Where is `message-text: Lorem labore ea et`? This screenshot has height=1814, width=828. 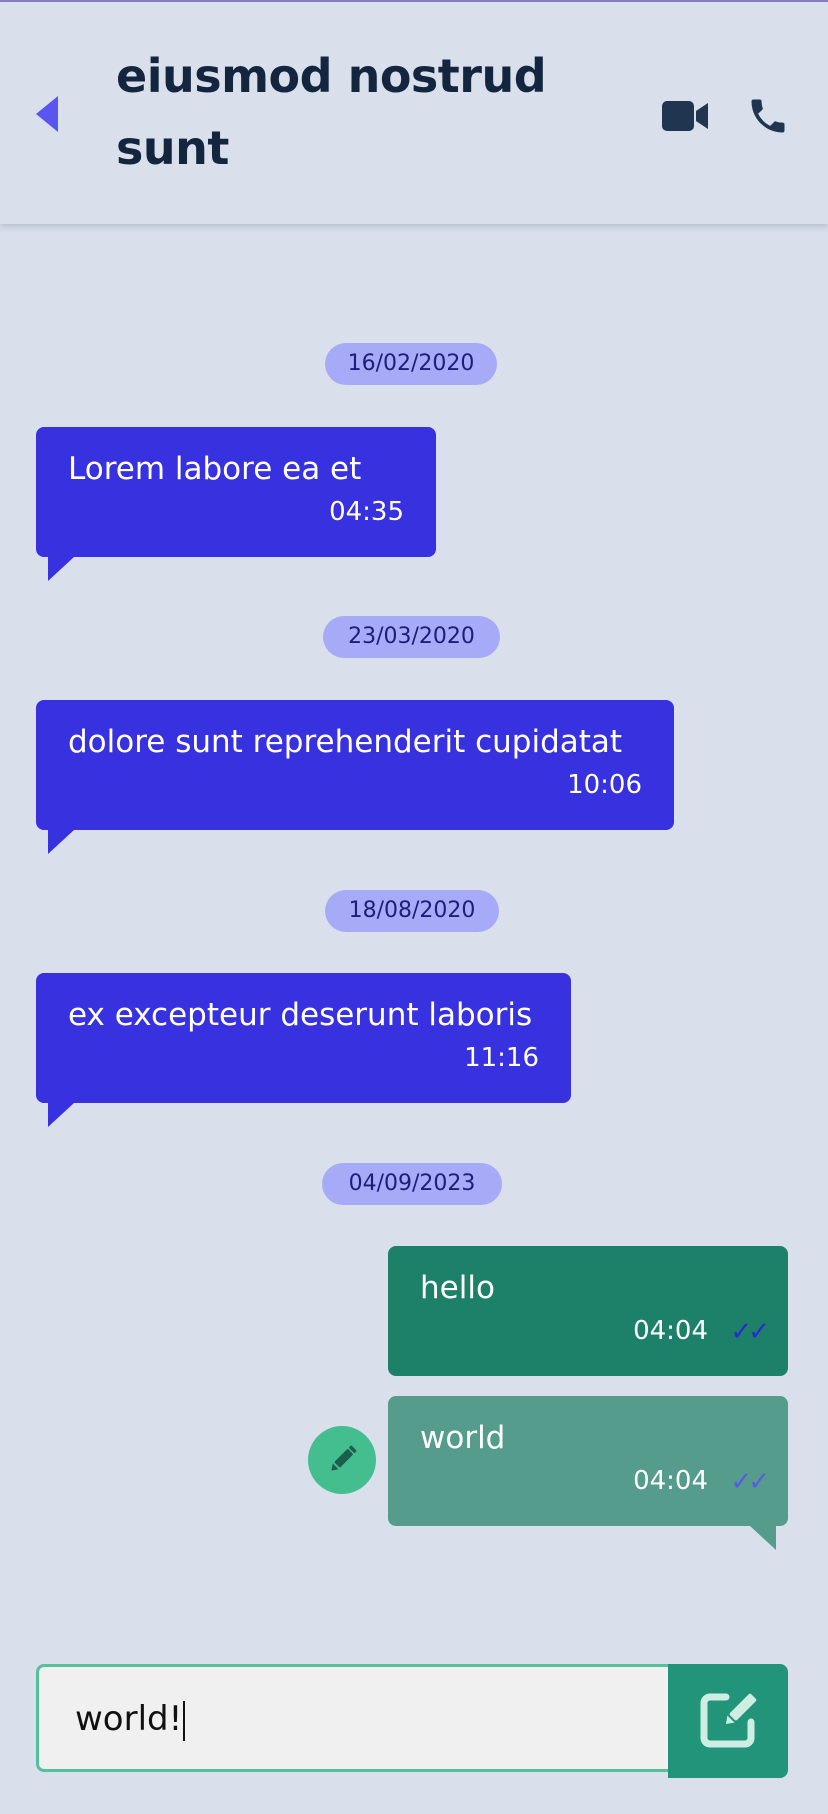
message-text: Lorem labore ea et is located at coordinates (215, 469).